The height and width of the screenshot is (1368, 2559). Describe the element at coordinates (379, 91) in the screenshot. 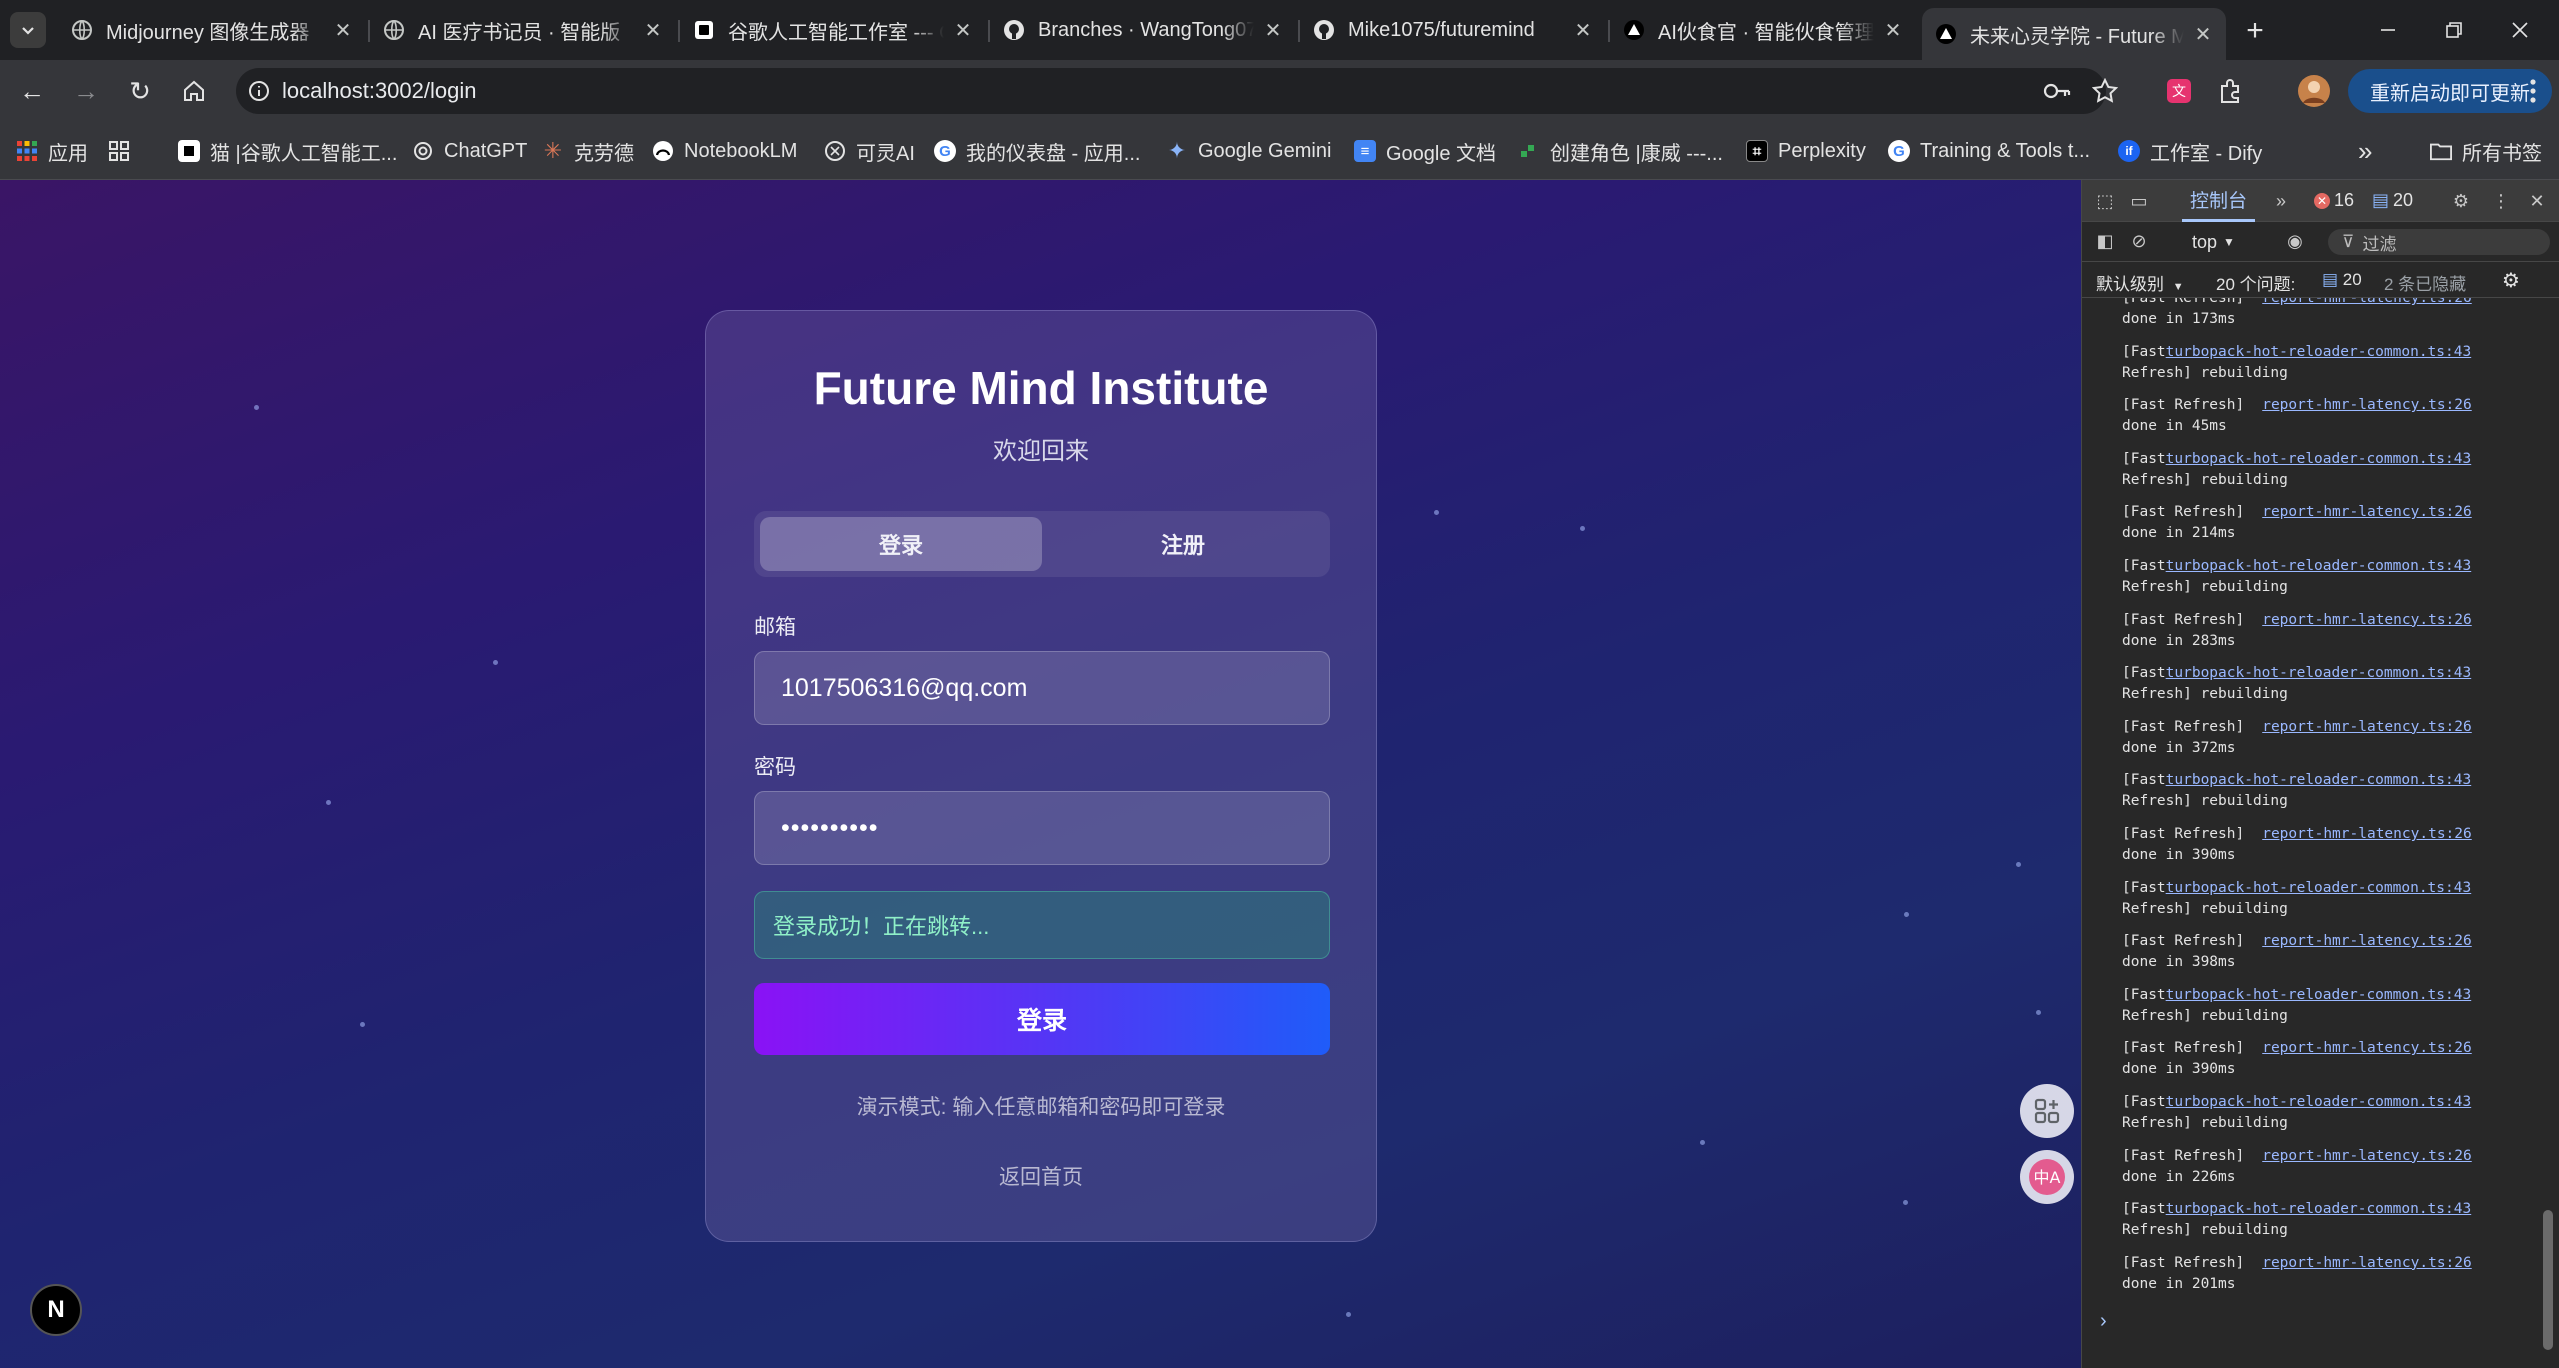

I see `url-text: localhost:3002/login` at that location.